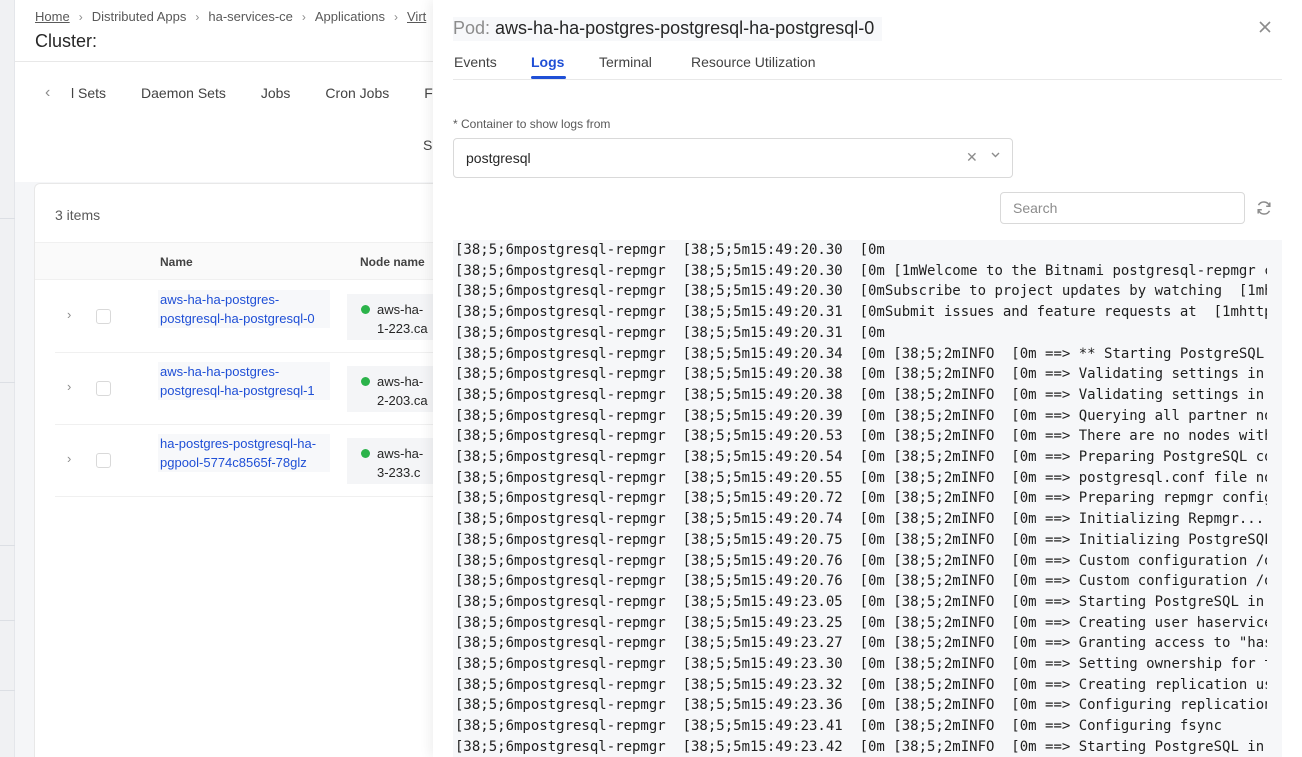 The width and height of the screenshot is (1302, 757). I want to click on container-select: postgresql ✕, so click(733, 158).